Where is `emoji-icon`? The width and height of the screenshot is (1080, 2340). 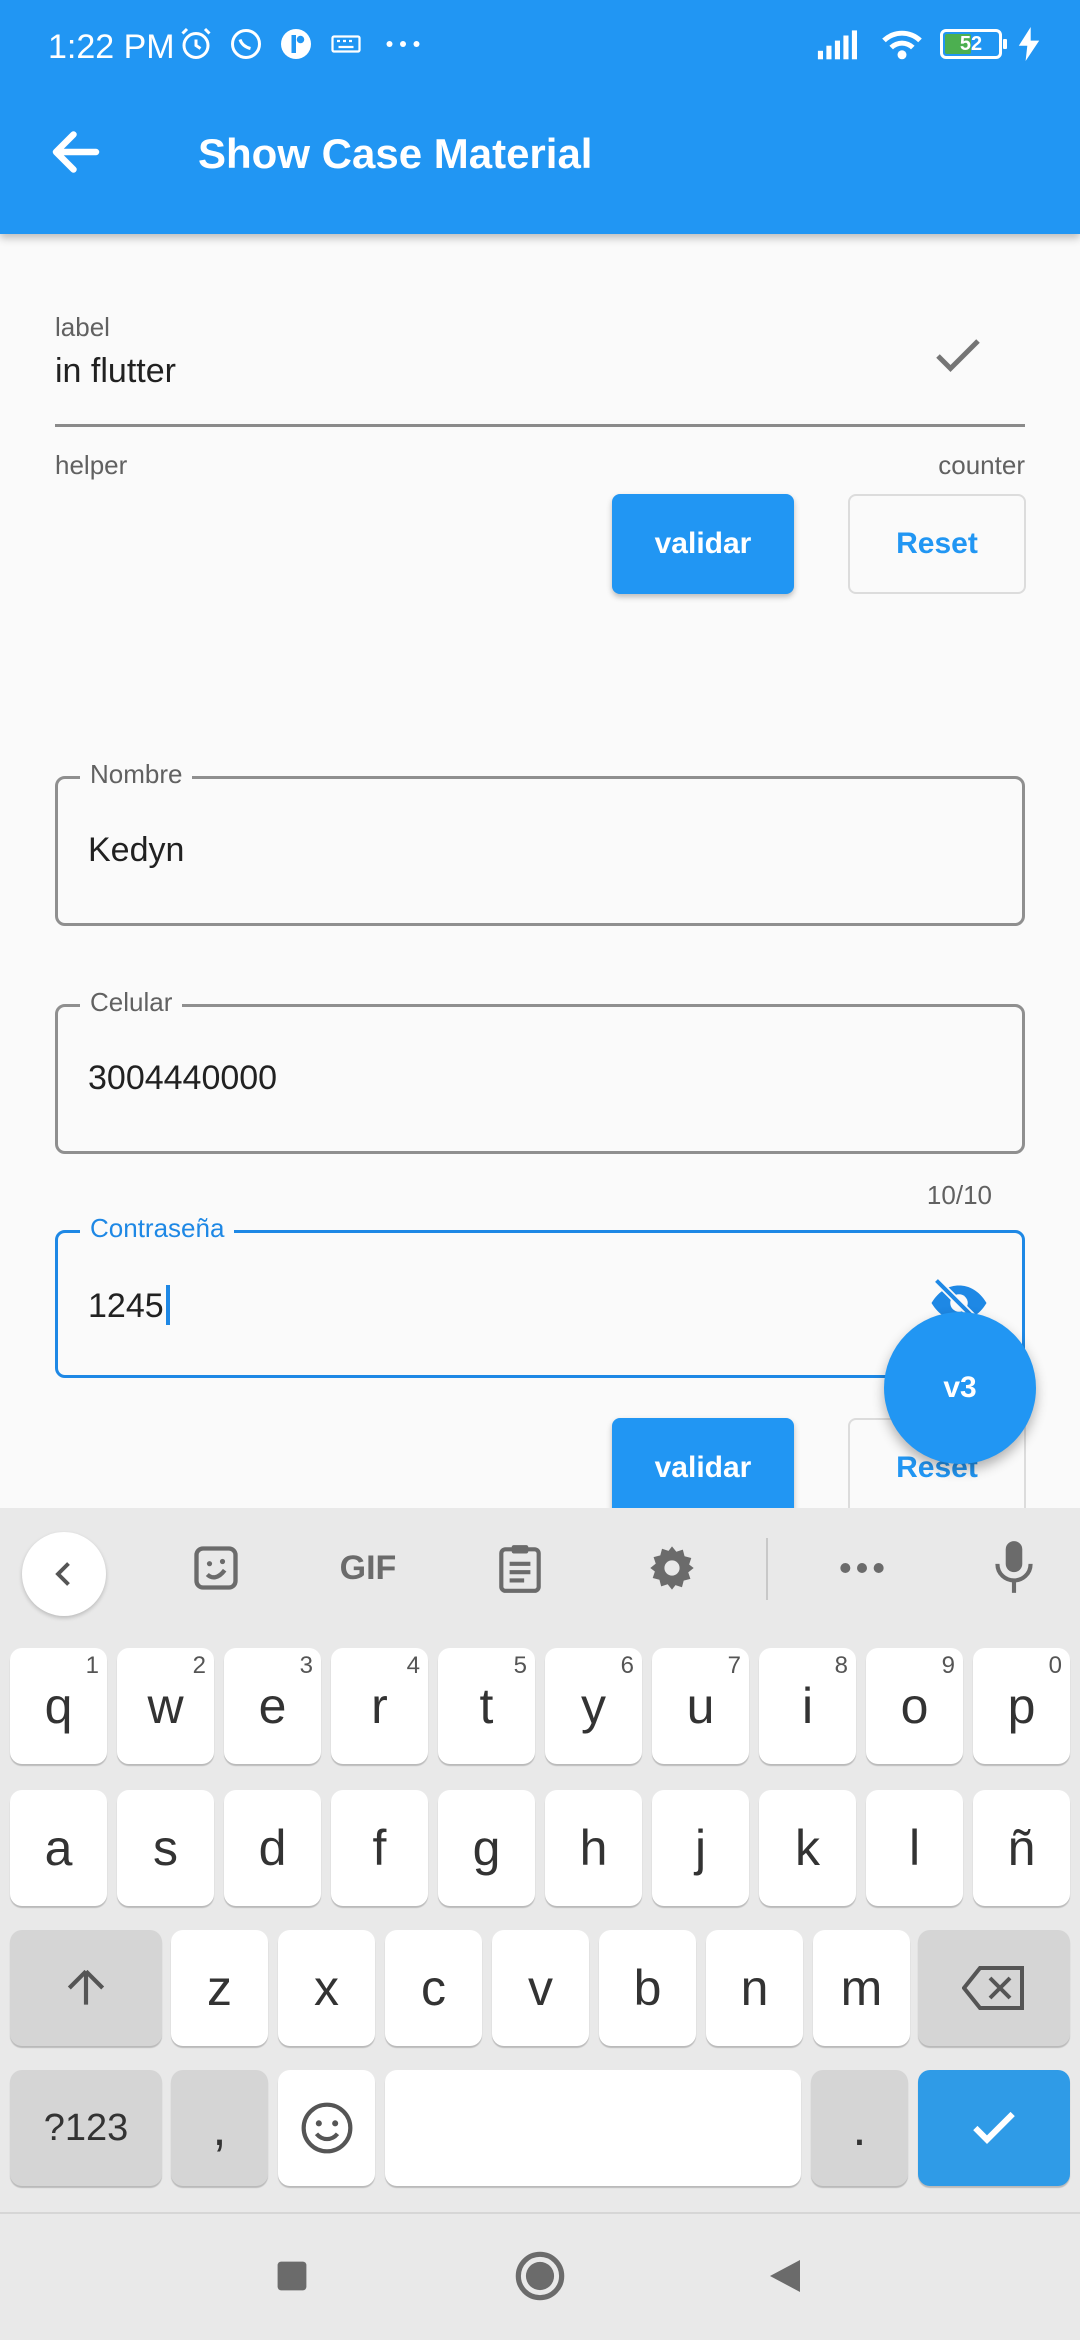
emoji-icon is located at coordinates (326, 2128).